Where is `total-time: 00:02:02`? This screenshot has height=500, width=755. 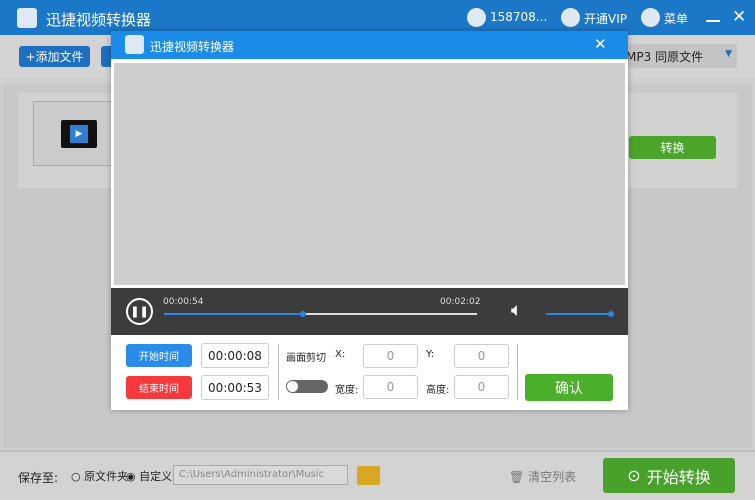 total-time: 00:02:02 is located at coordinates (460, 302).